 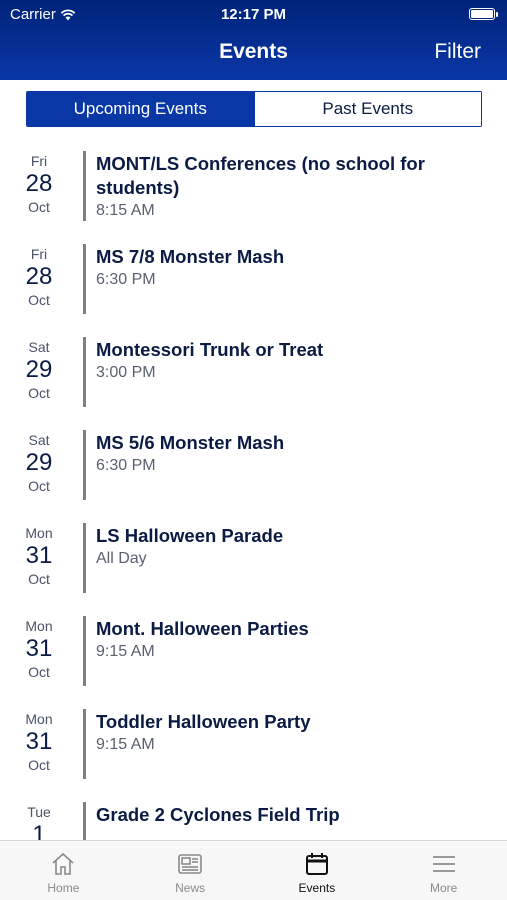 What do you see at coordinates (483, 14) in the screenshot?
I see `battery-icon` at bounding box center [483, 14].